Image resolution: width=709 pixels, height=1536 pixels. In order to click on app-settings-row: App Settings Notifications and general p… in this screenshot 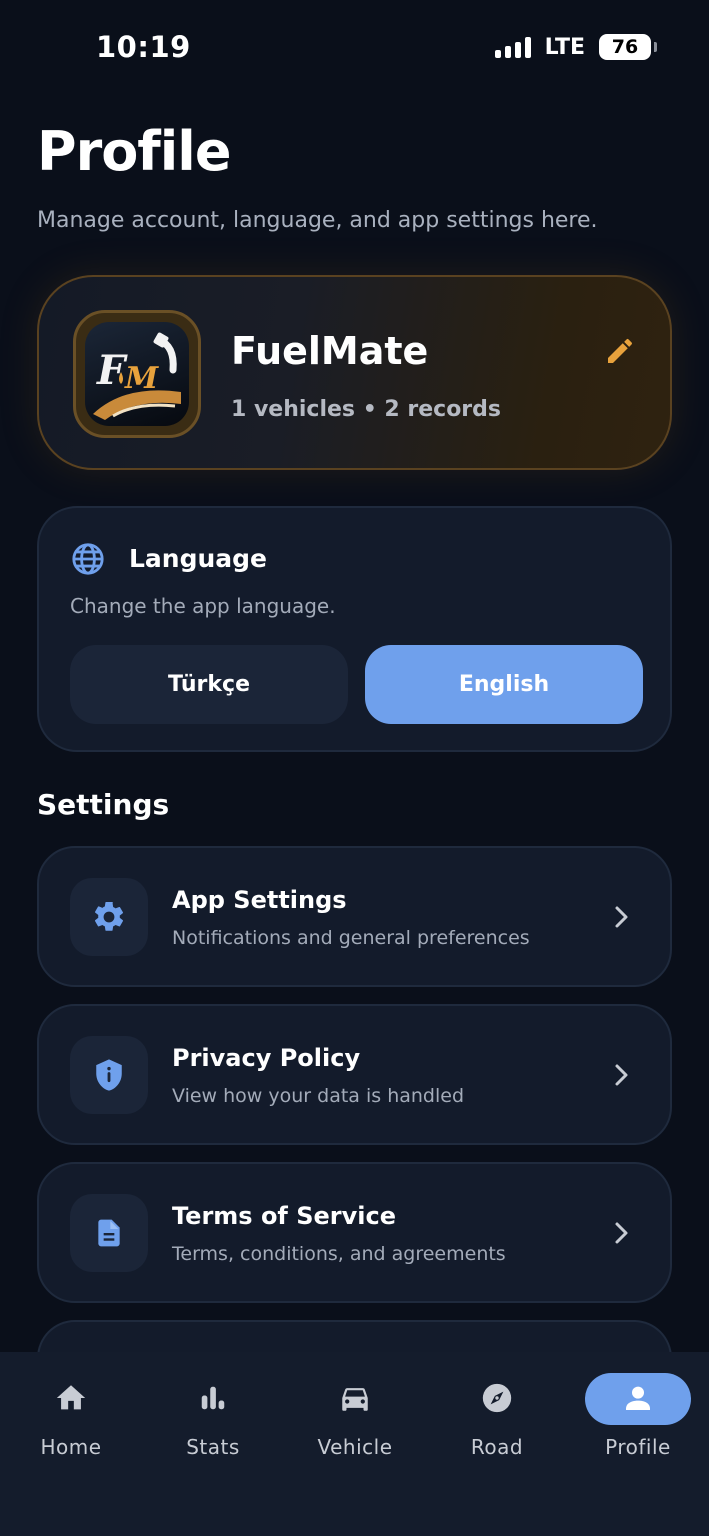, I will do `click(354, 916)`.